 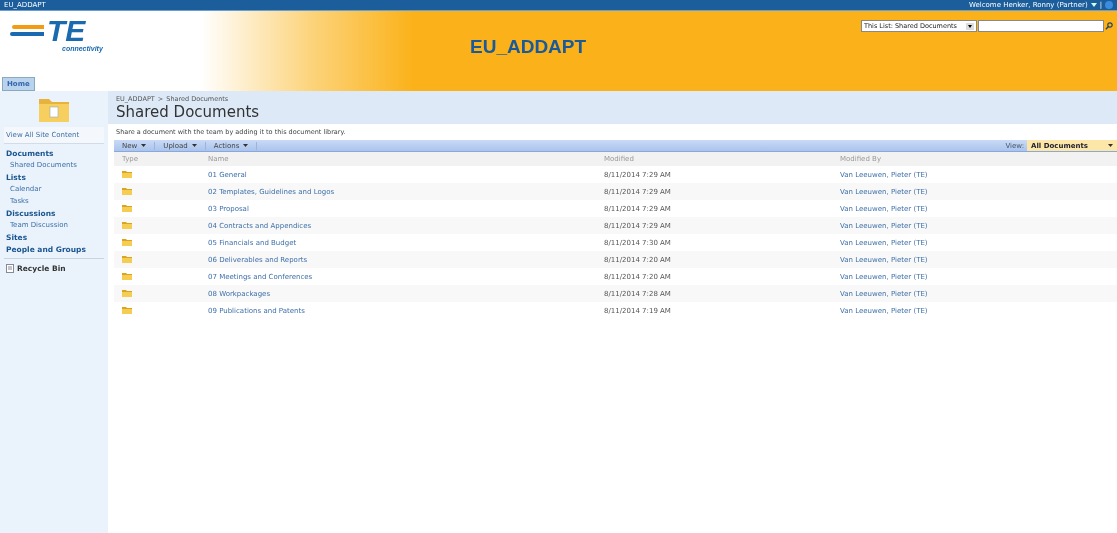 What do you see at coordinates (970, 26) in the screenshot?
I see `dropdown-arrow-icon` at bounding box center [970, 26].